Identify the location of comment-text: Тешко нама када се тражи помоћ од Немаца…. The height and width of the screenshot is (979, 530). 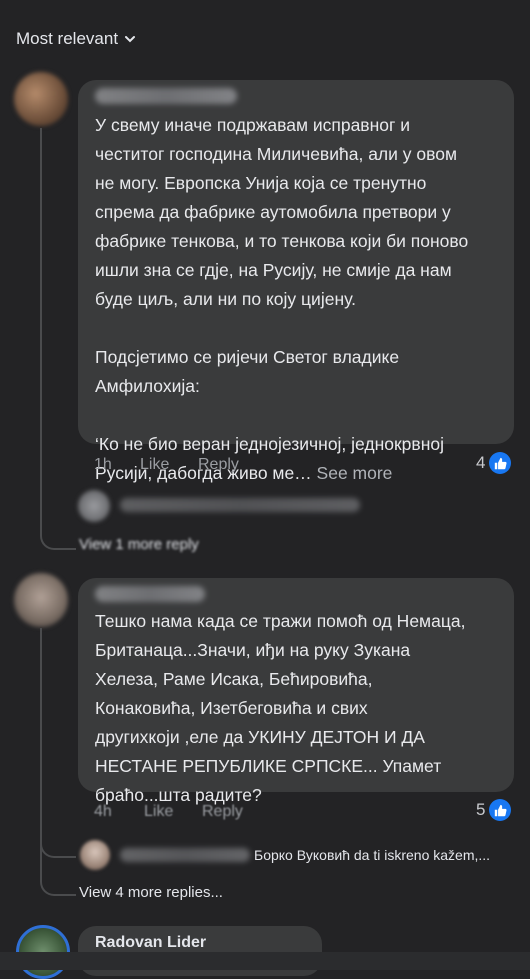
(280, 708).